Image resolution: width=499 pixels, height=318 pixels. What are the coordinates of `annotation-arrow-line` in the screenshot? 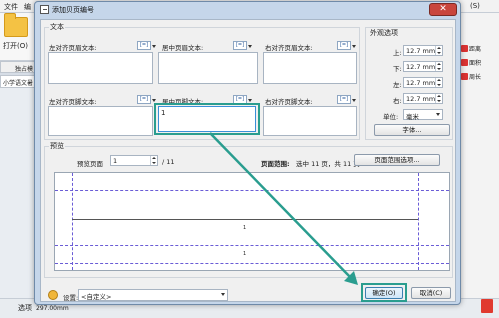 It's located at (281, 206).